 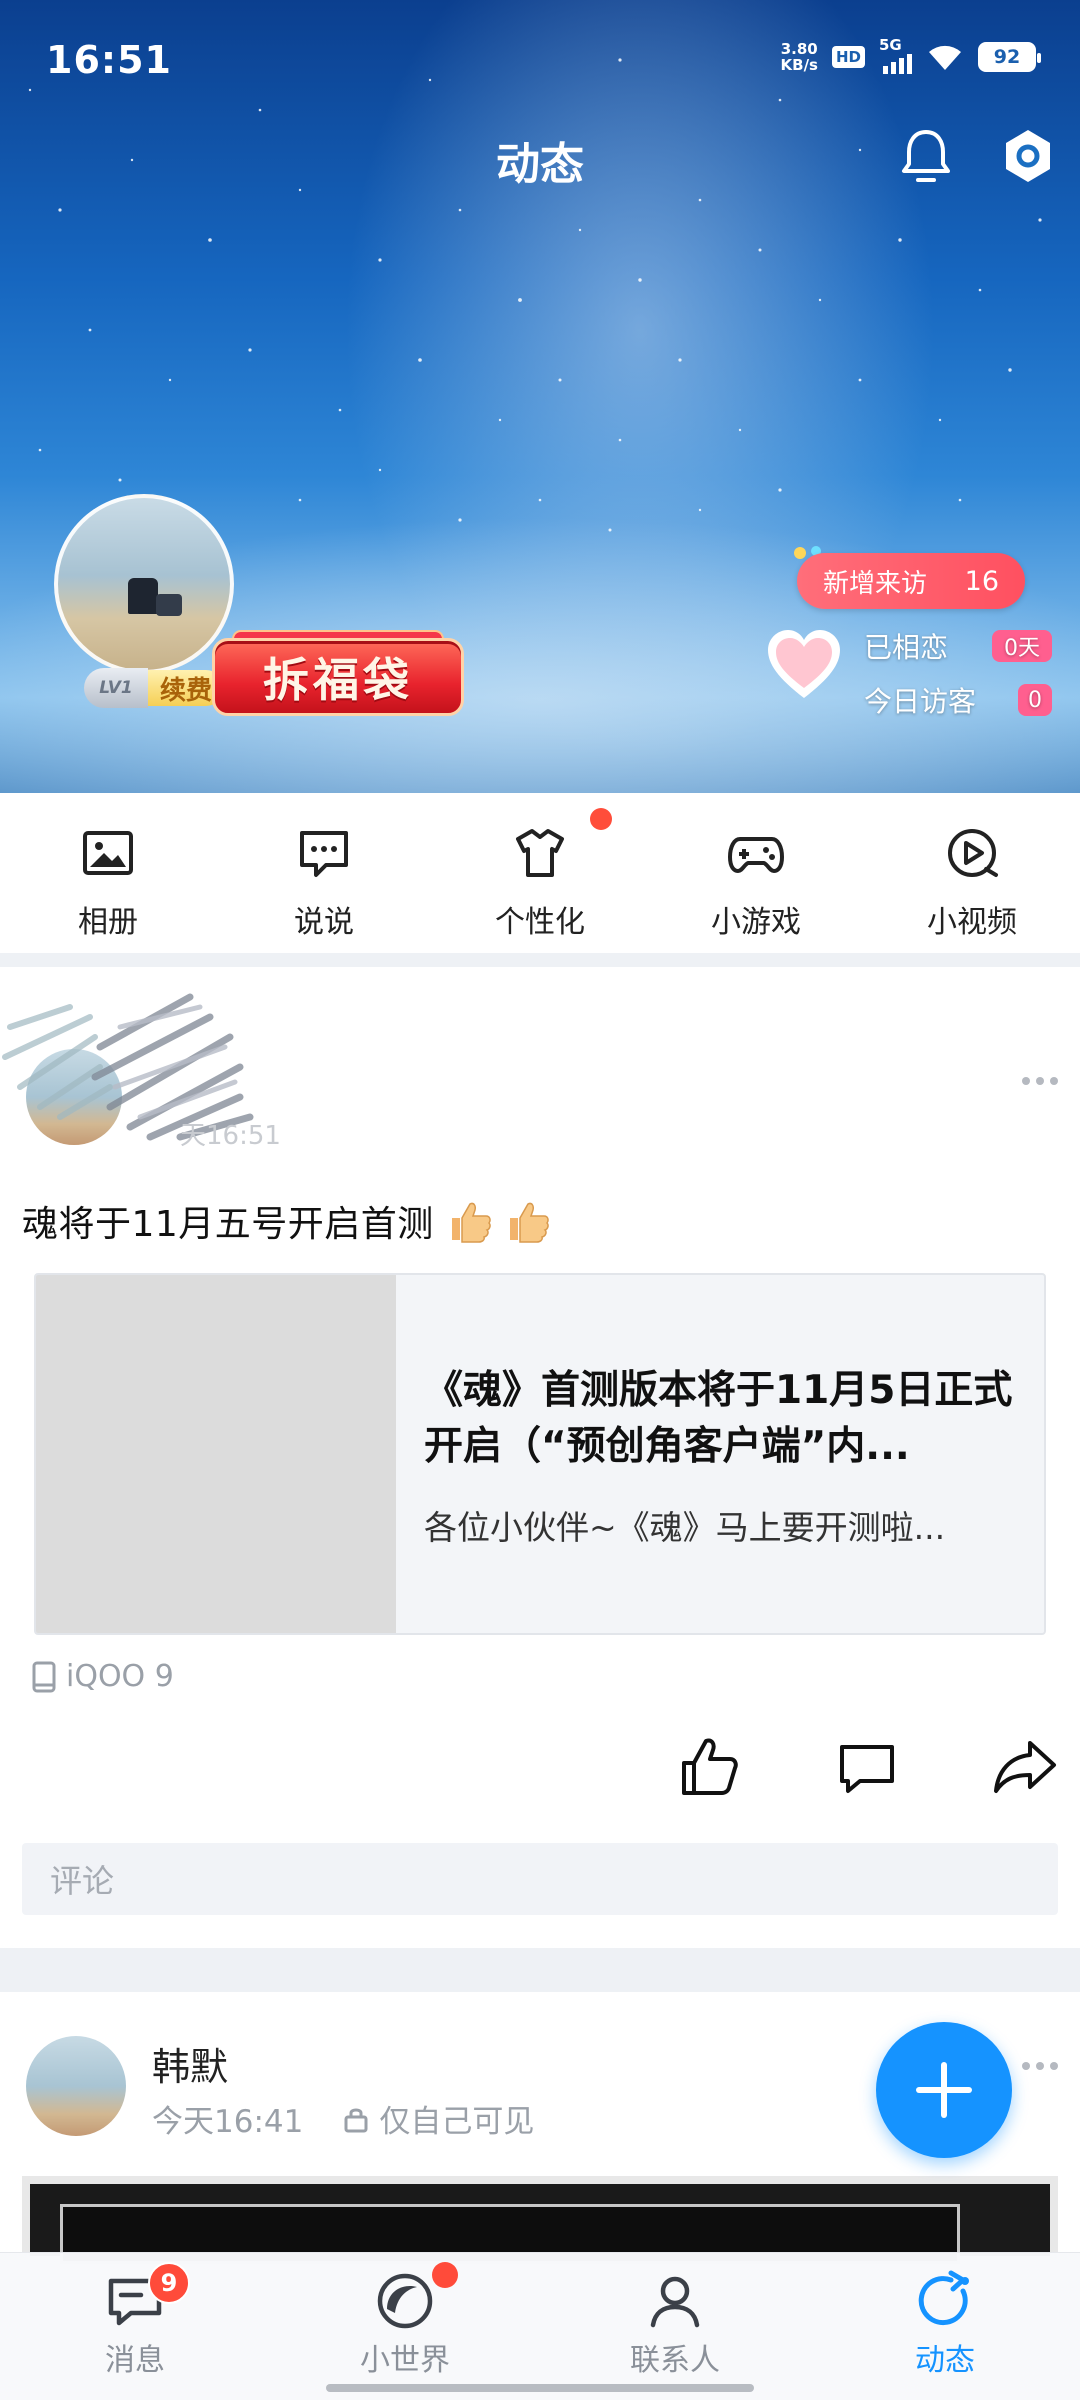 What do you see at coordinates (848, 57) in the screenshot?
I see `hd-icon: HD` at bounding box center [848, 57].